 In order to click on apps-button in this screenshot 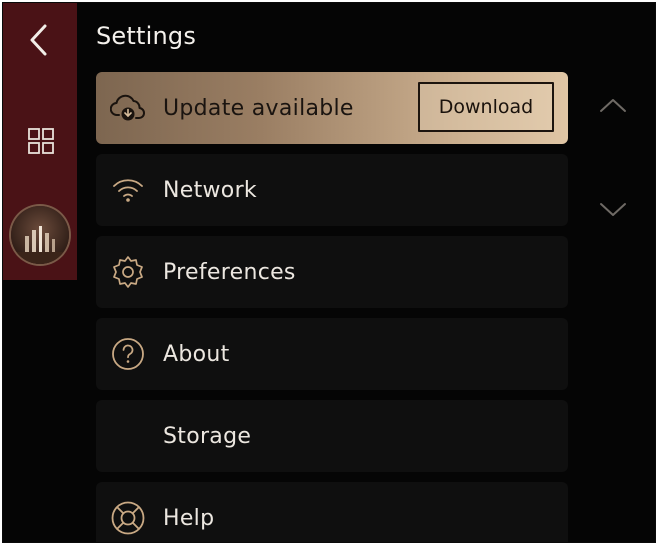, I will do `click(41, 141)`.